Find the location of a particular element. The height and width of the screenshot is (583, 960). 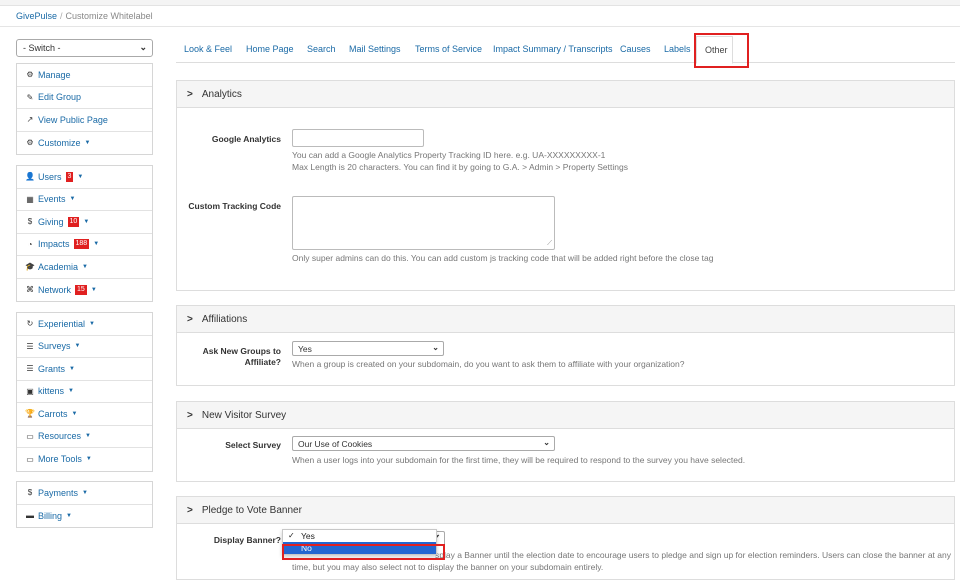

sidebar-item-users: 👤 Users 3 ▼ is located at coordinates (84, 177).